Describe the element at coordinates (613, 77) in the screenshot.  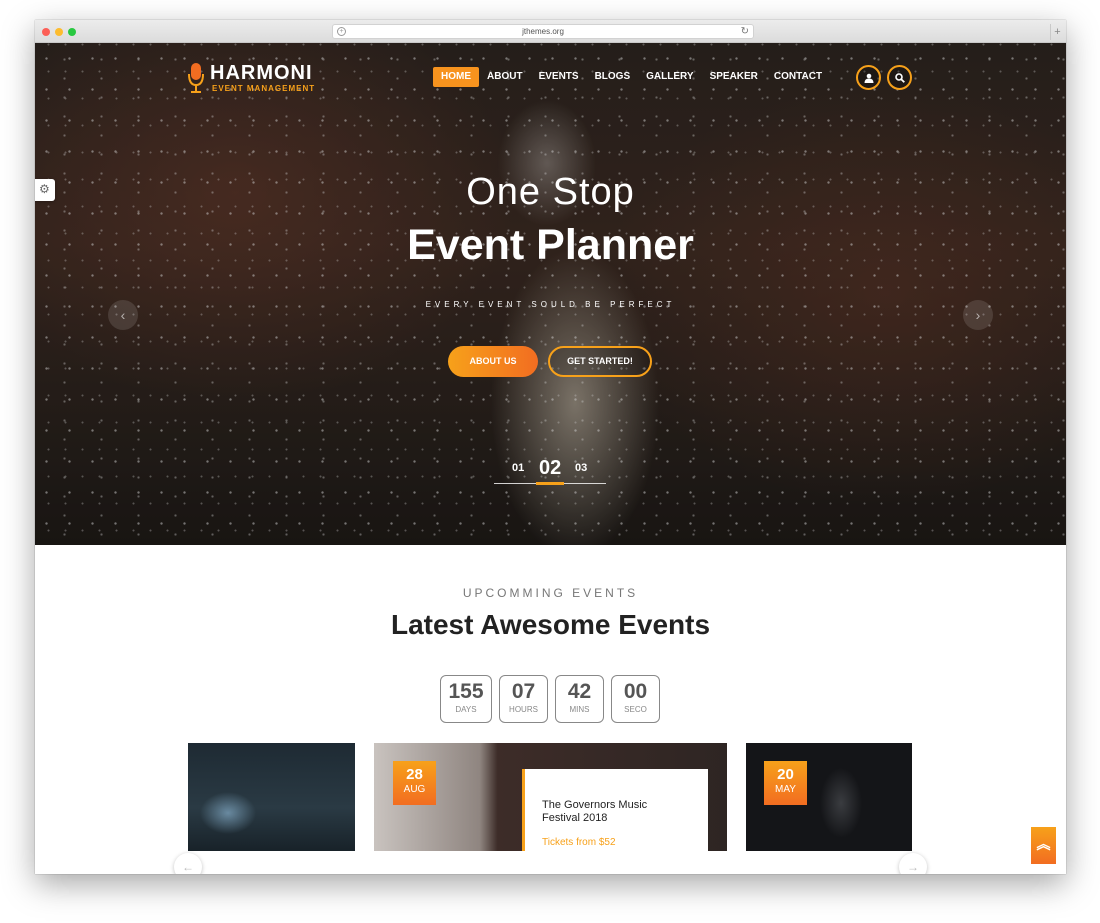
I see `nav-blogs: BLOGS` at that location.